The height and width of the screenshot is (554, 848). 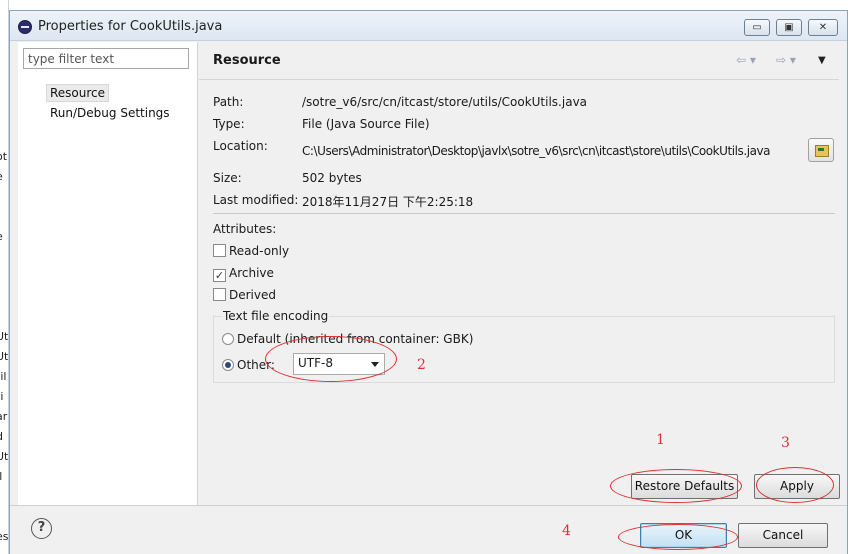 I want to click on read-only-checkbox-row: Read-only, so click(x=251, y=251).